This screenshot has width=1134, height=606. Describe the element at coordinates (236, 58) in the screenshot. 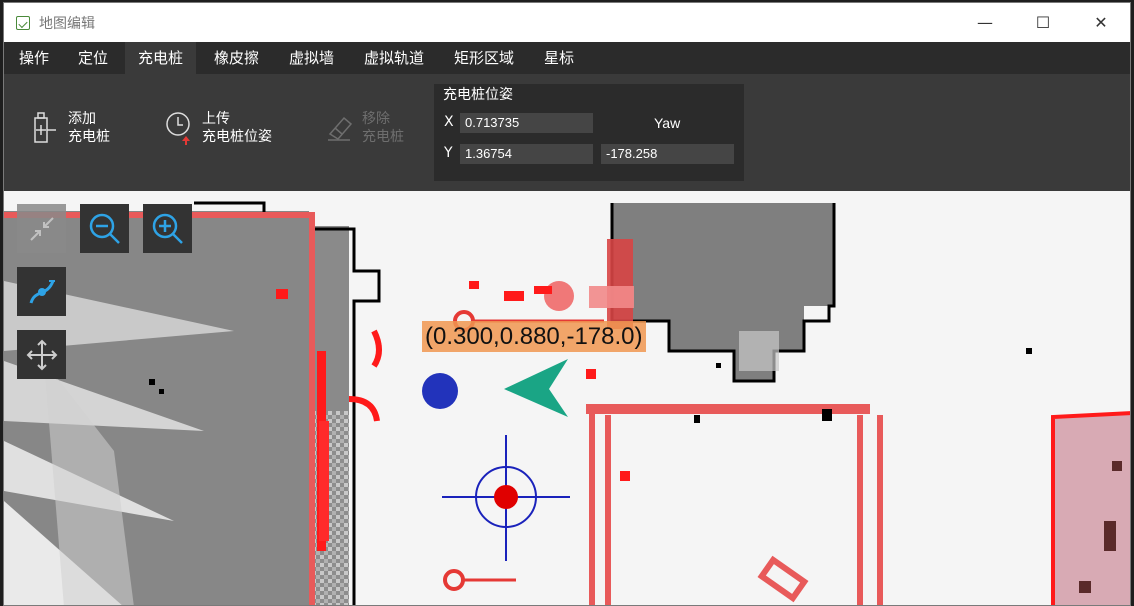

I see `menu-eraser: 橡皮擦` at that location.